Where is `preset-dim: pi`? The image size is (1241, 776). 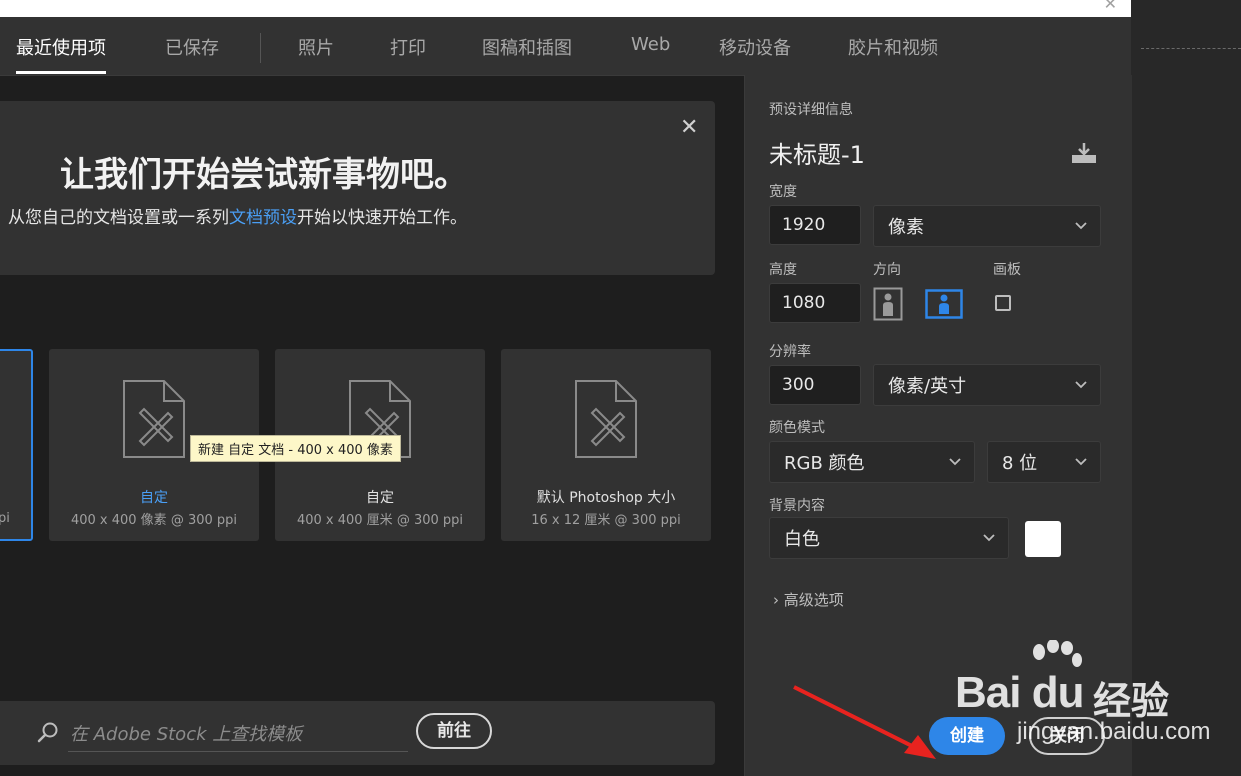 preset-dim: pi is located at coordinates (5, 518).